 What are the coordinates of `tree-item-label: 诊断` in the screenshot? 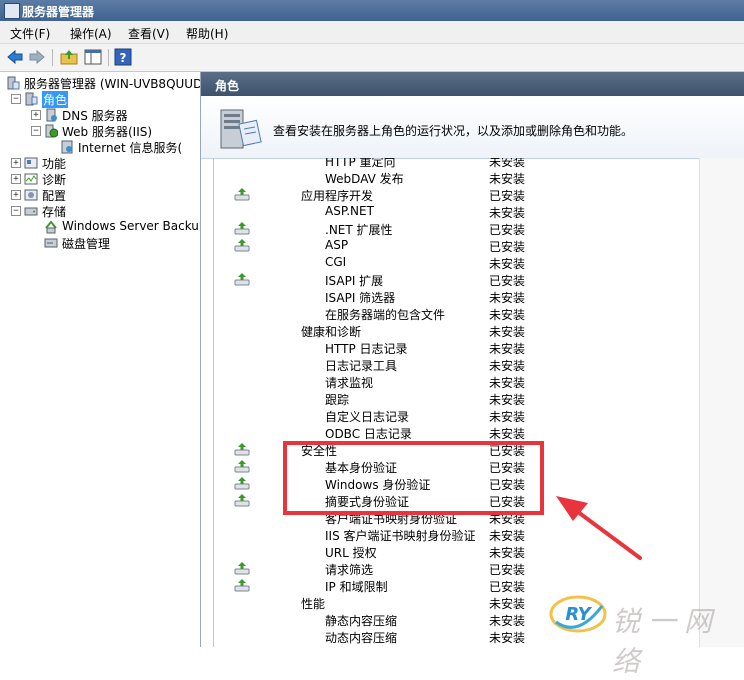 It's located at (54, 180).